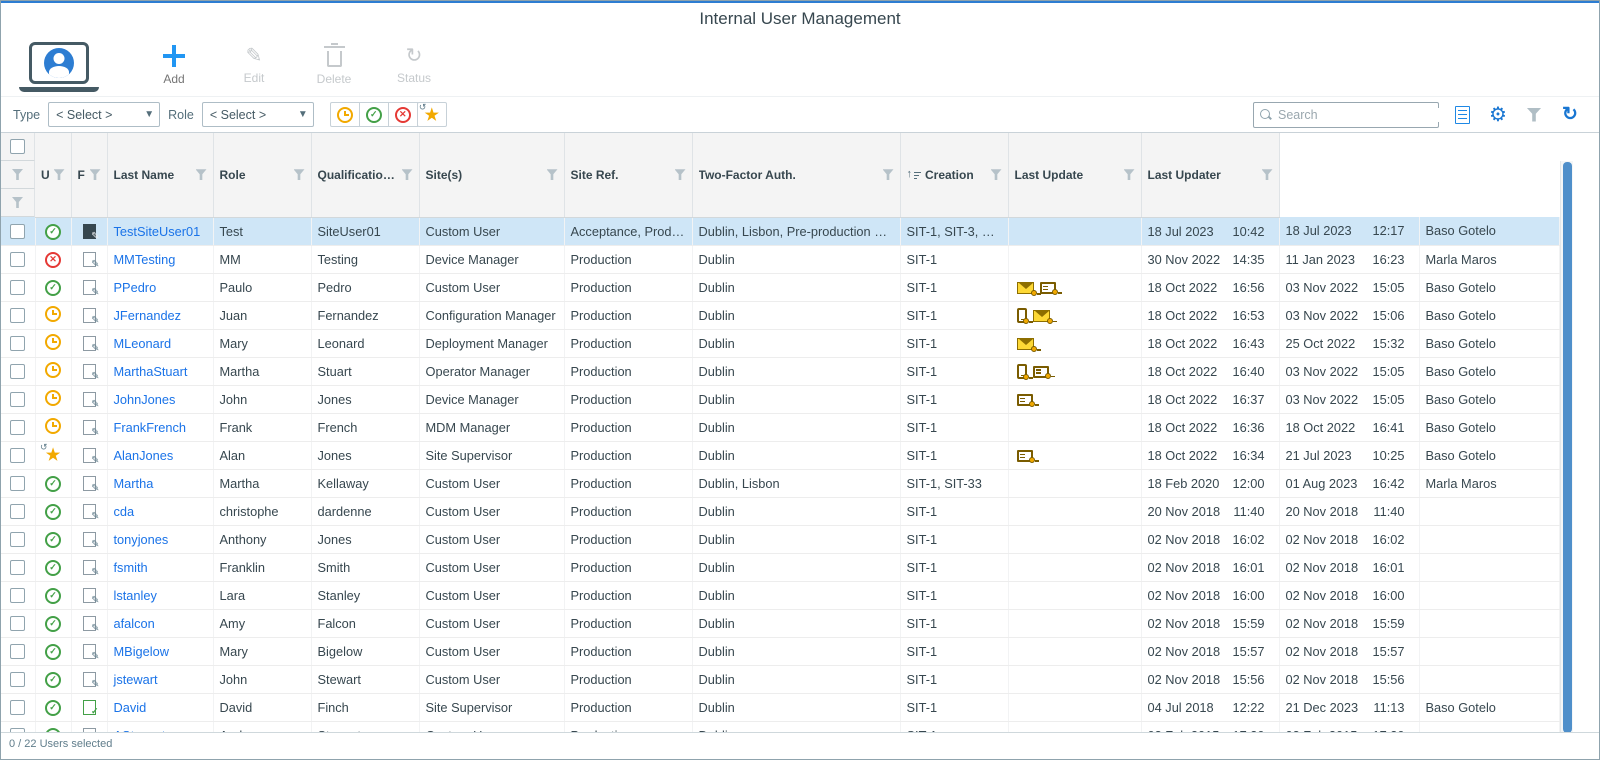 Image resolution: width=1600 pixels, height=760 pixels. Describe the element at coordinates (151, 371) in the screenshot. I see `username-link: MarthaStuart` at that location.